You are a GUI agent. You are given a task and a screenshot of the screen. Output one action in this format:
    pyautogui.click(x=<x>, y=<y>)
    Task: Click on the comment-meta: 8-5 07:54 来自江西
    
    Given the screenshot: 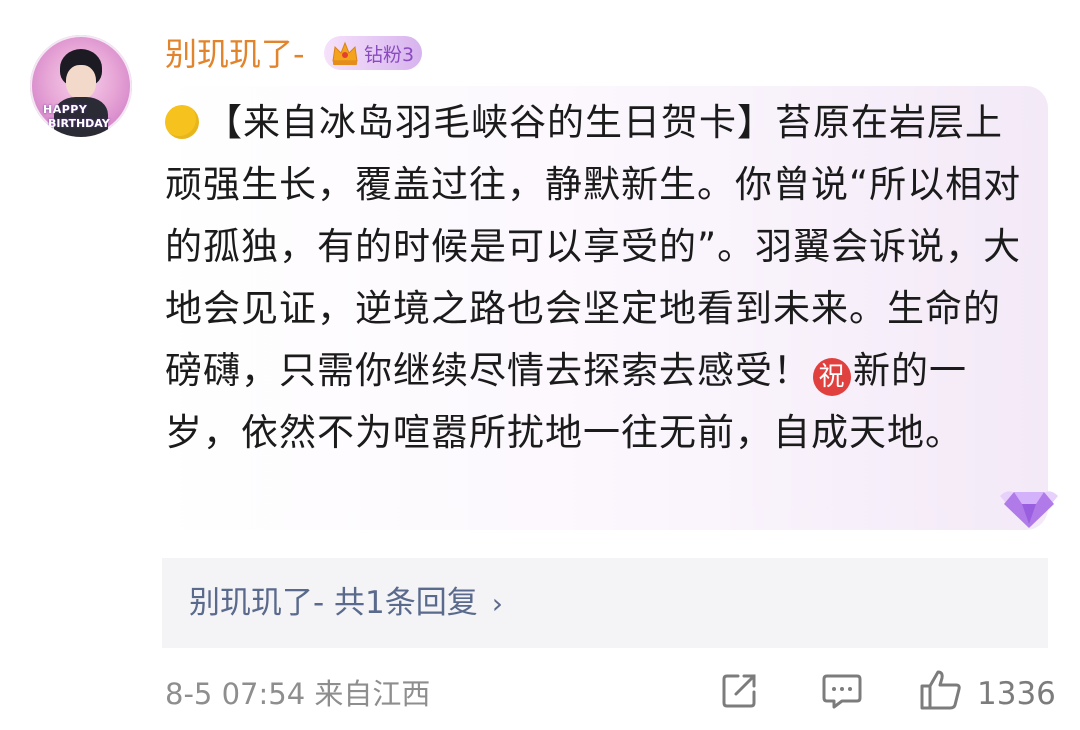 What is the action you would take?
    pyautogui.click(x=297, y=694)
    